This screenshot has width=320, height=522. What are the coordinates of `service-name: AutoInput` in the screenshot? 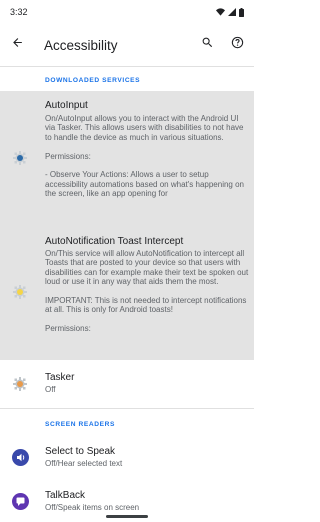 It's located at (66, 105).